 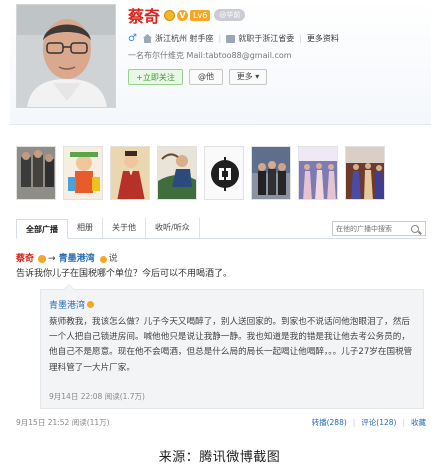 I want to click on search-icon, so click(x=415, y=228).